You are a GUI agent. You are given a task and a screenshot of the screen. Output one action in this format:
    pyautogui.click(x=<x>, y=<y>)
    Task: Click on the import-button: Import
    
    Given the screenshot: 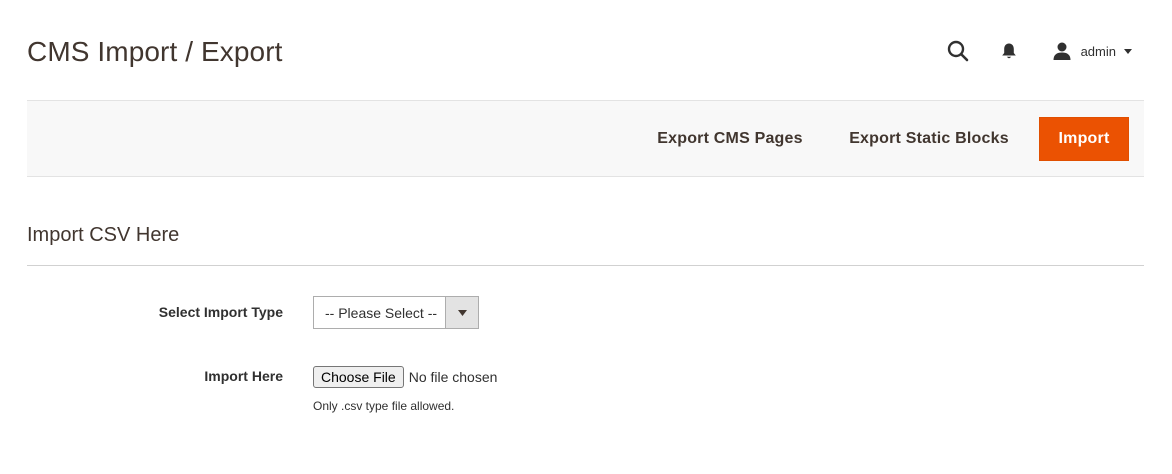 What is the action you would take?
    pyautogui.click(x=1084, y=139)
    